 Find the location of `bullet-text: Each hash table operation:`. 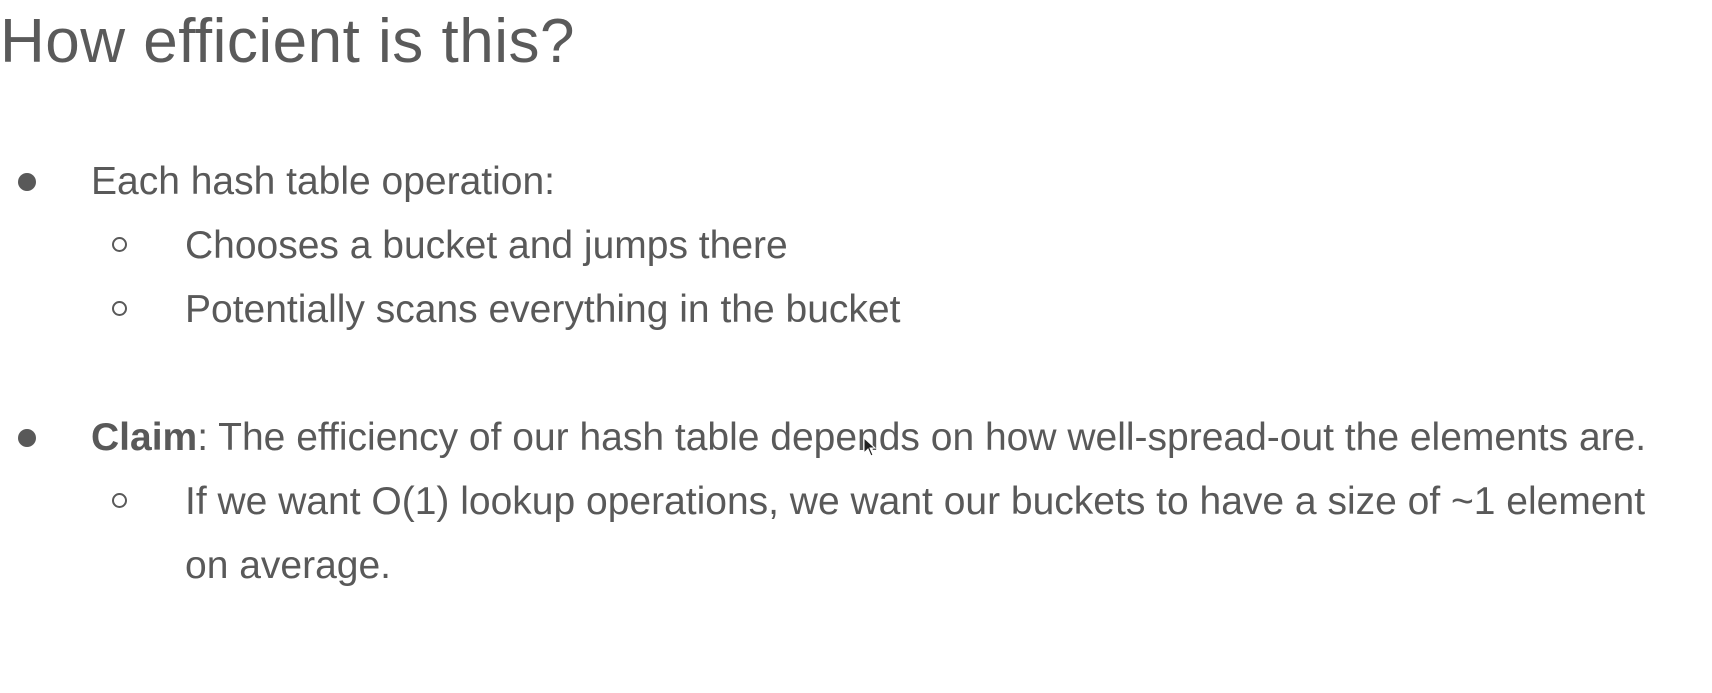

bullet-text: Each hash table operation: is located at coordinates (323, 181).